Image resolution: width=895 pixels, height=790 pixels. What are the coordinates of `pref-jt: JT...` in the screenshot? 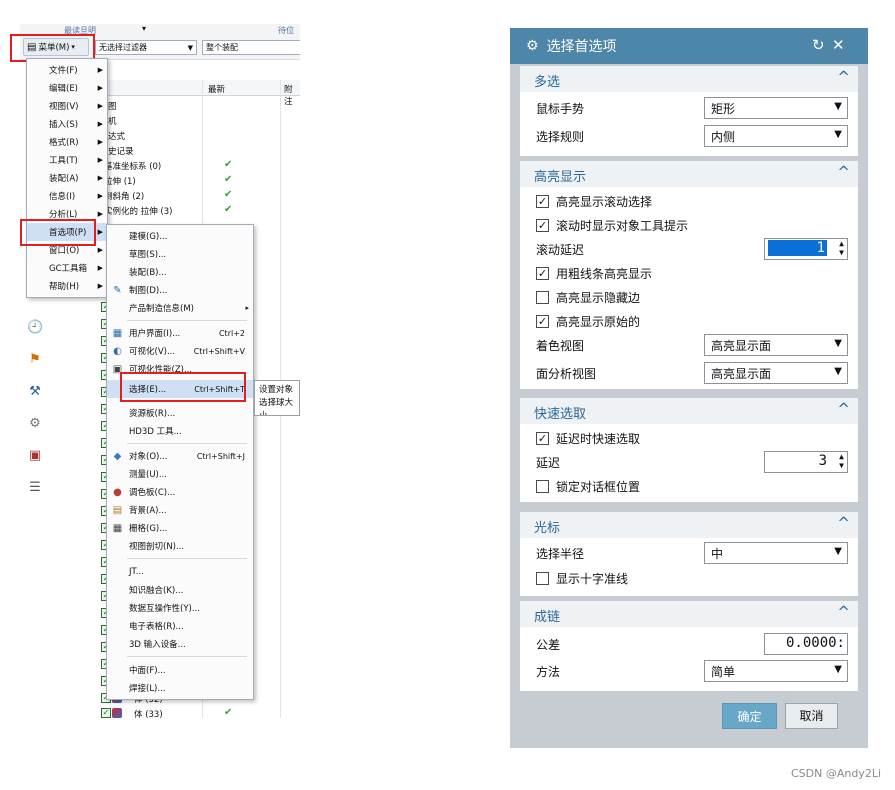 It's located at (180, 572).